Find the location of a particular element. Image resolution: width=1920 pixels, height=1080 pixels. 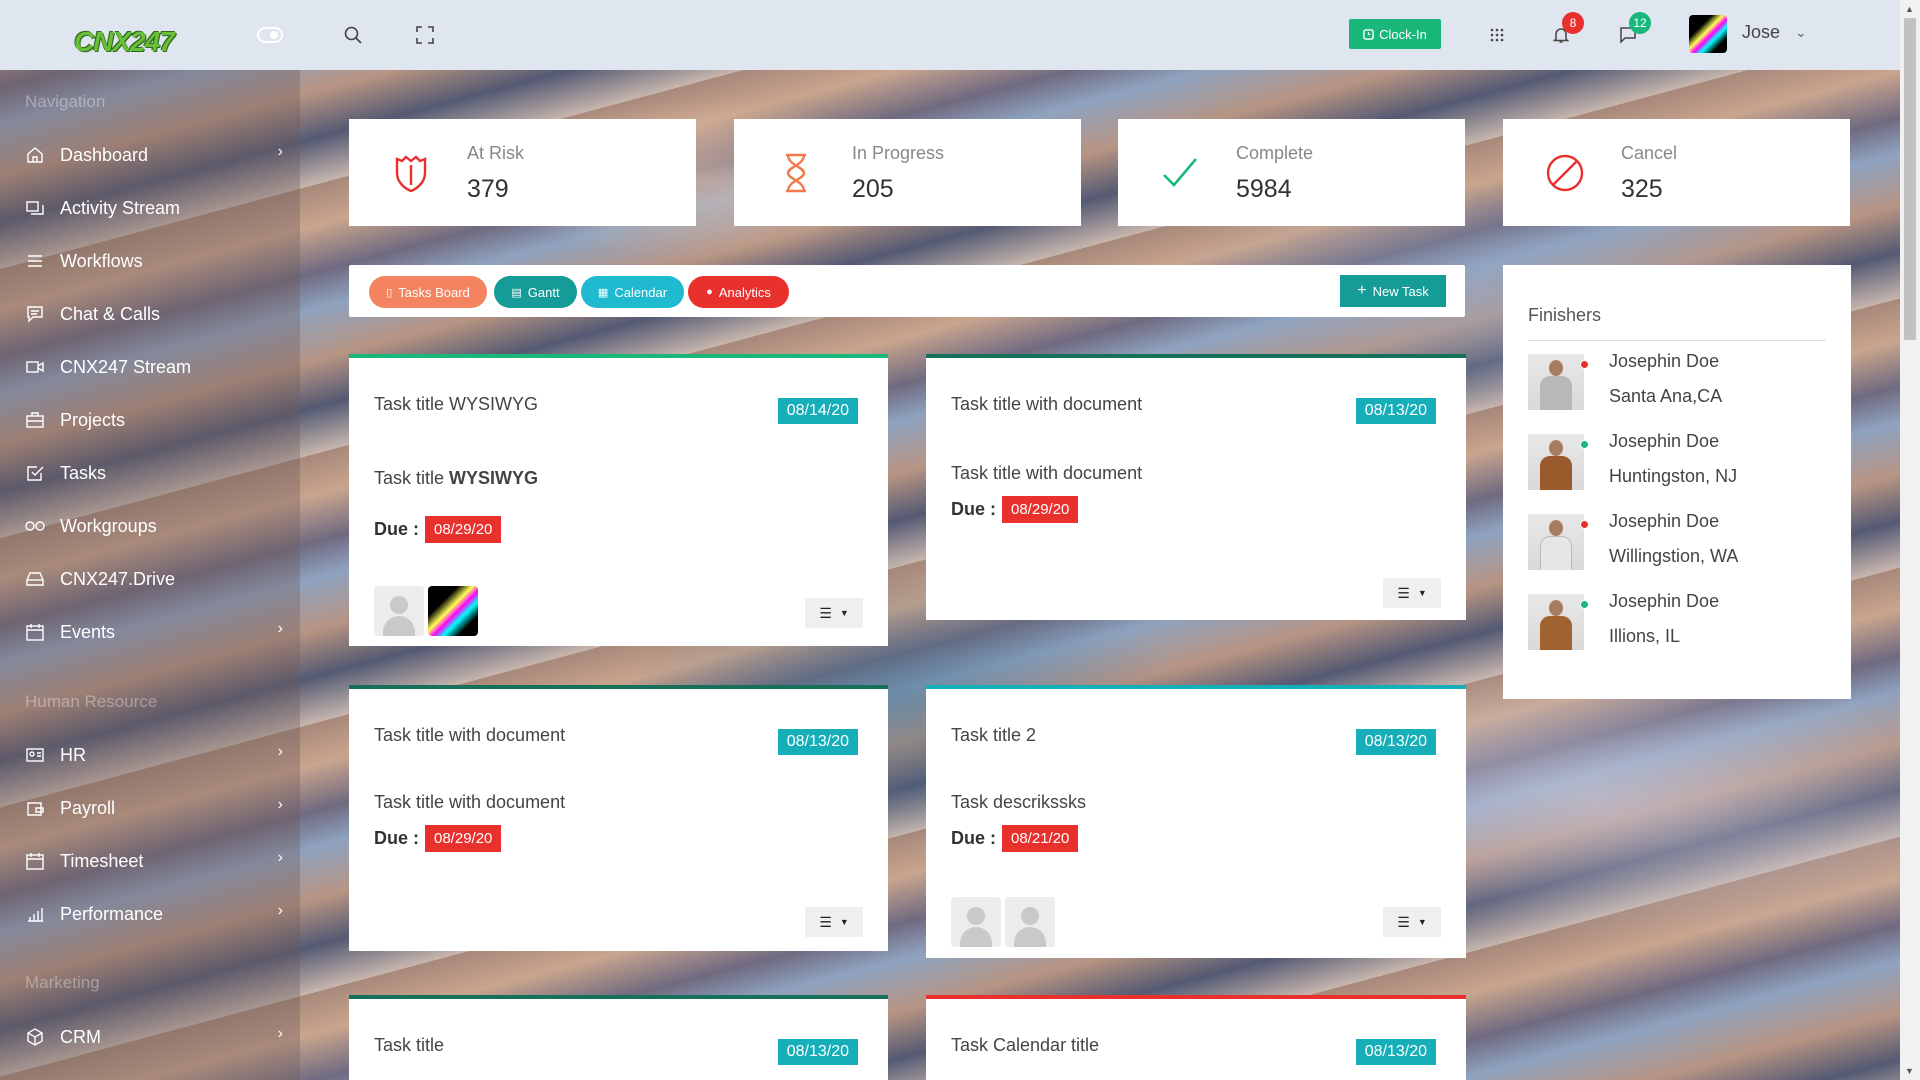

sidebar-item-performance: Performance › is located at coordinates (153, 914).